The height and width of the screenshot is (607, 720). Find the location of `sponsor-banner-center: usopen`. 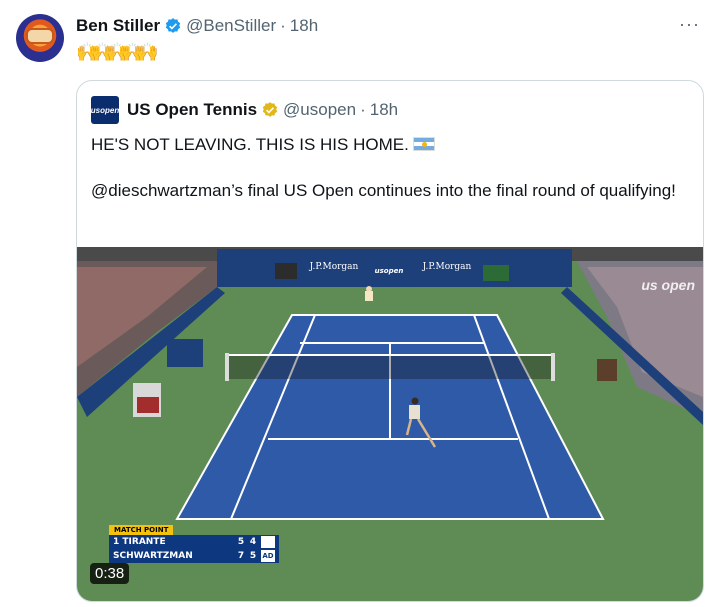

sponsor-banner-center: usopen is located at coordinates (389, 271).